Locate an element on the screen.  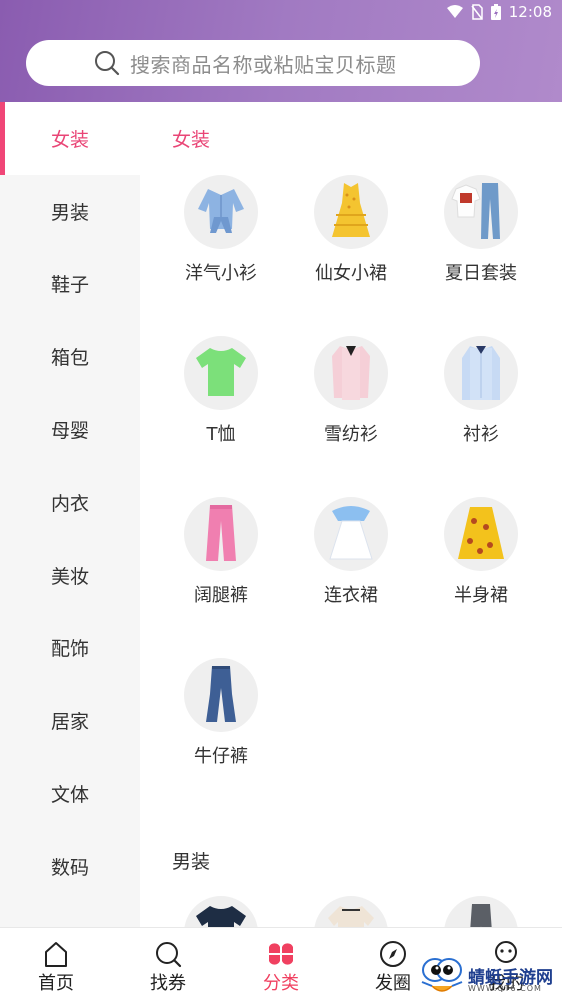
category-item-label: 连衣裙 is located at coordinates (351, 595).